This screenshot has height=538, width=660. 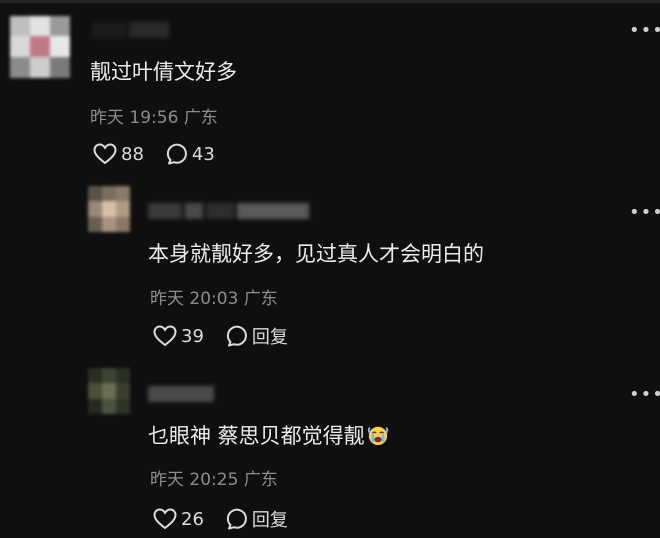 I want to click on reply-button: 43, so click(x=190, y=154).